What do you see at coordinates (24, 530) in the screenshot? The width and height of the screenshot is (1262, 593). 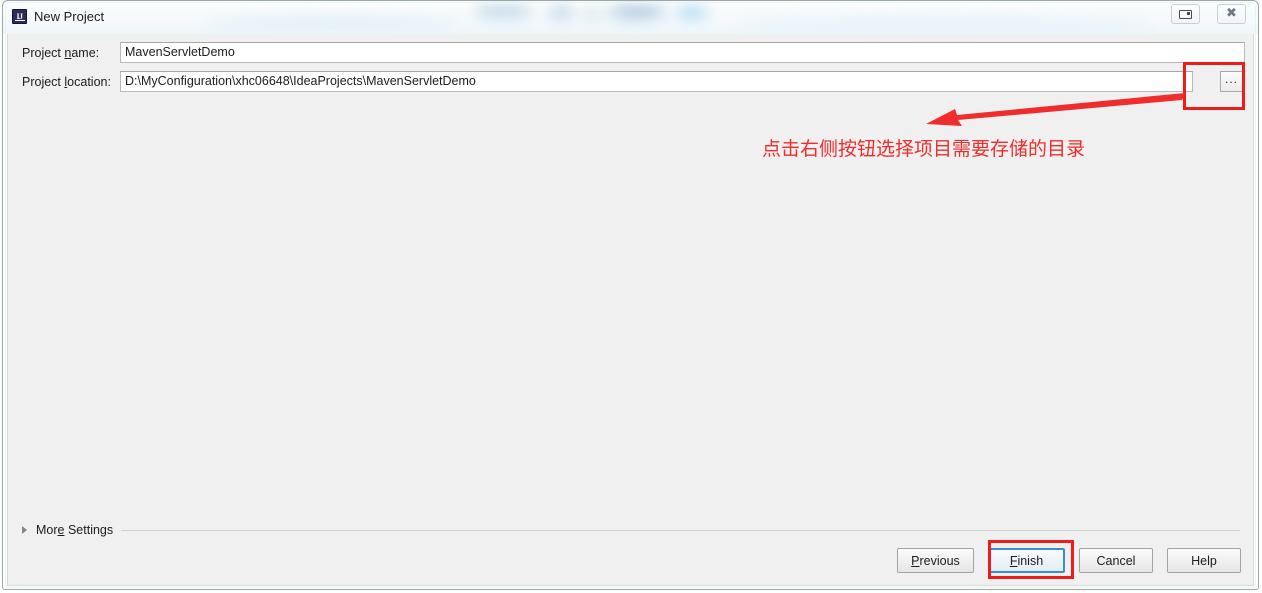 I see `chevron-right-icon` at bounding box center [24, 530].